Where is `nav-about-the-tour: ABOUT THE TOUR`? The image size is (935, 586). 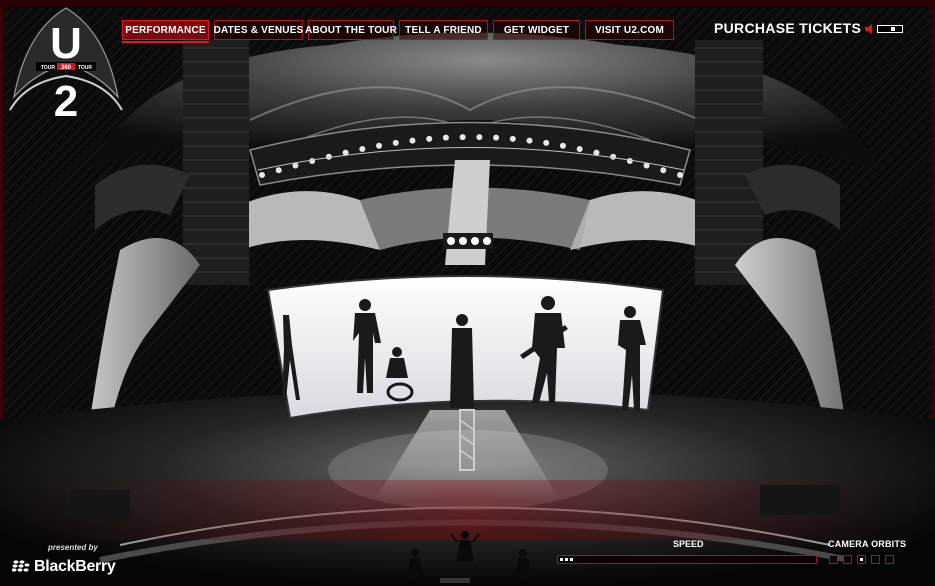 nav-about-the-tour: ABOUT THE TOUR is located at coordinates (351, 30).